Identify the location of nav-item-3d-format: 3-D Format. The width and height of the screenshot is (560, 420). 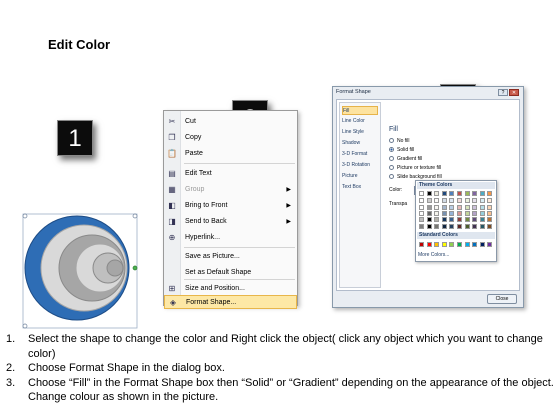
(360, 154).